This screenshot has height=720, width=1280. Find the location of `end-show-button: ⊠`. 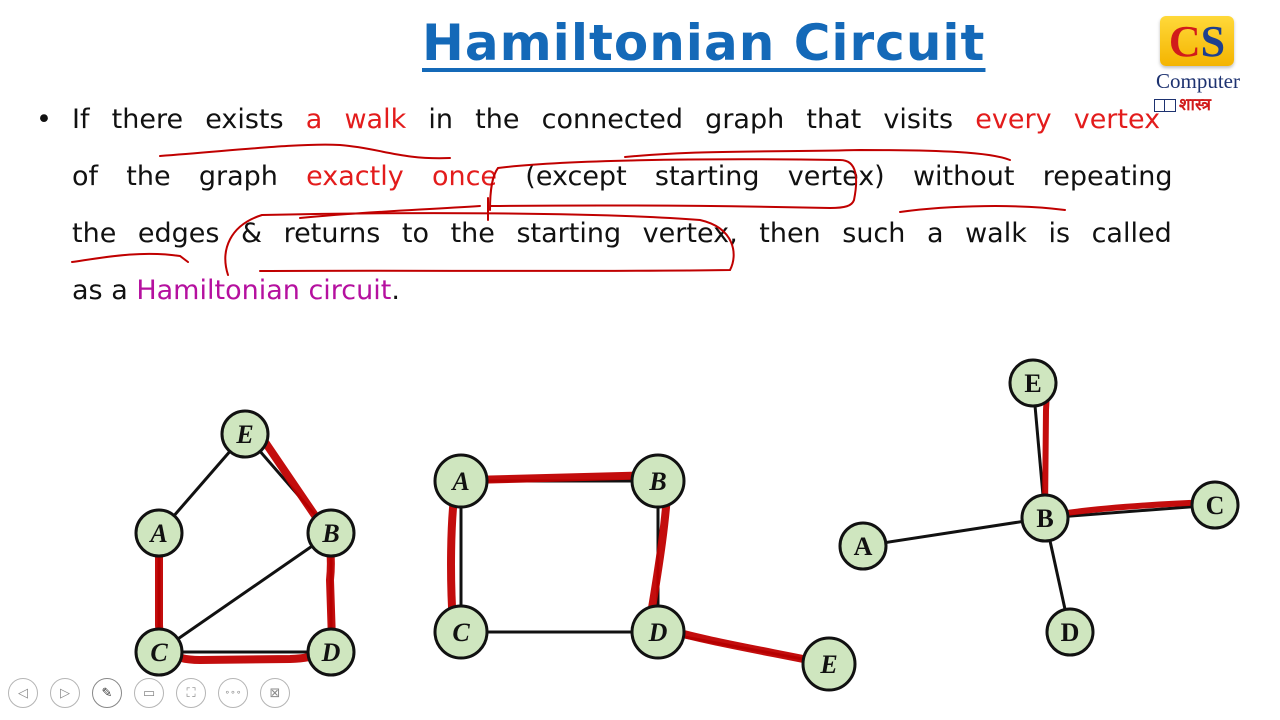

end-show-button: ⊠ is located at coordinates (275, 693).